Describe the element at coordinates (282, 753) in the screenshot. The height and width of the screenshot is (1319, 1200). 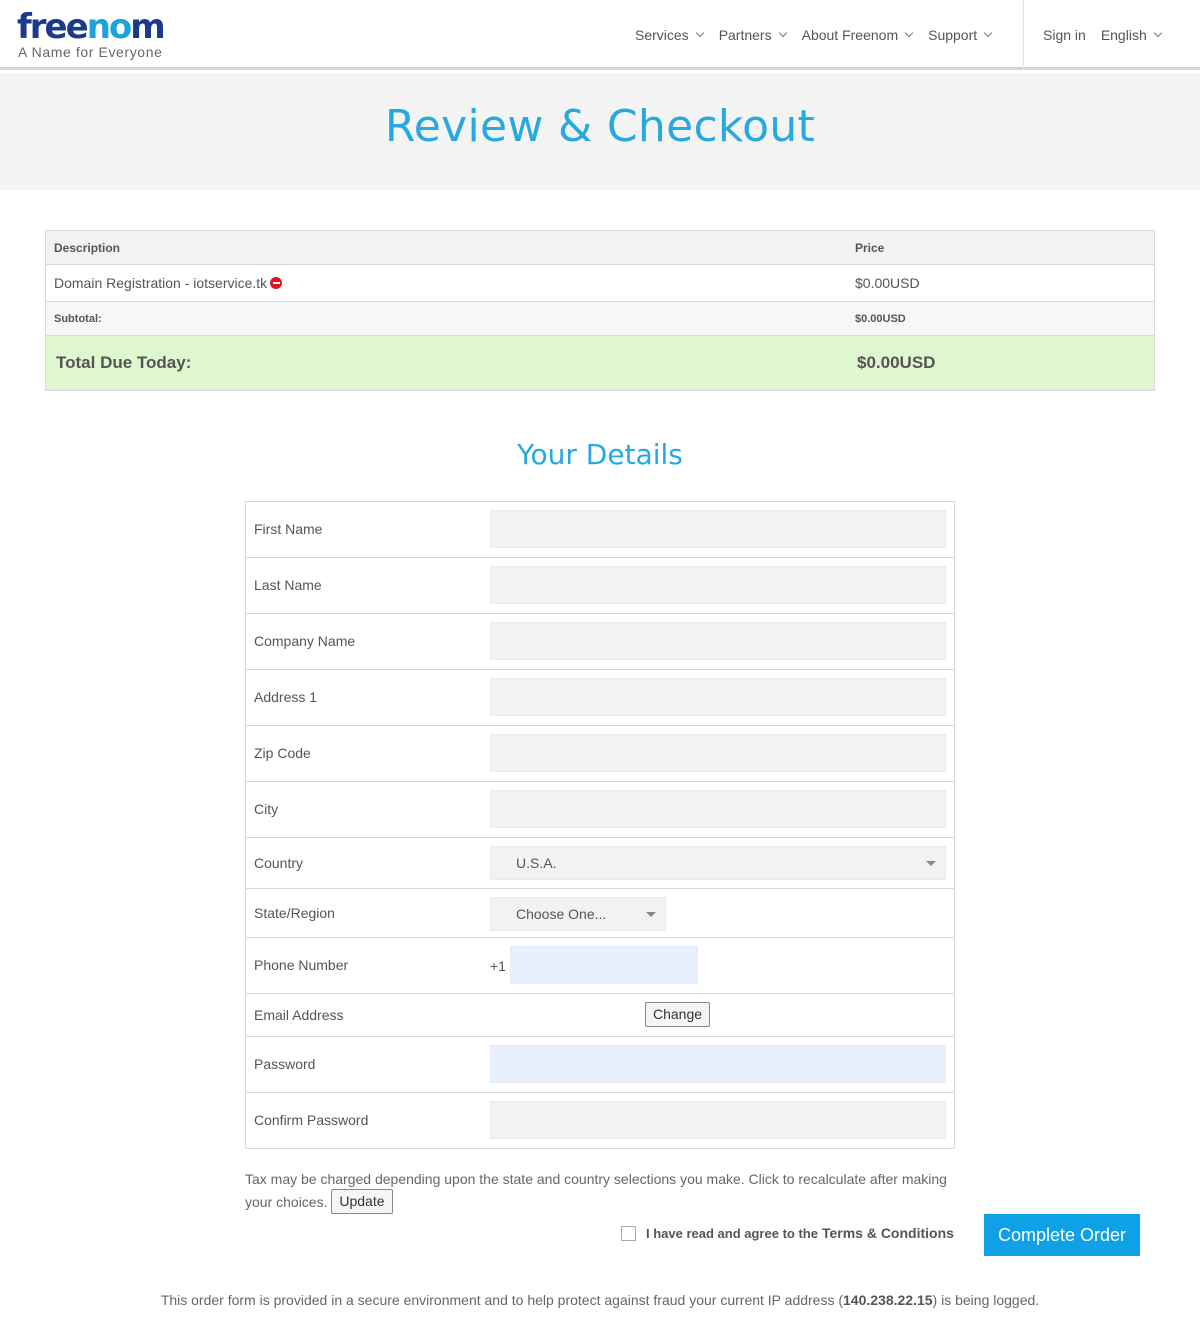
I see `zip-code-label: Zip Code` at that location.